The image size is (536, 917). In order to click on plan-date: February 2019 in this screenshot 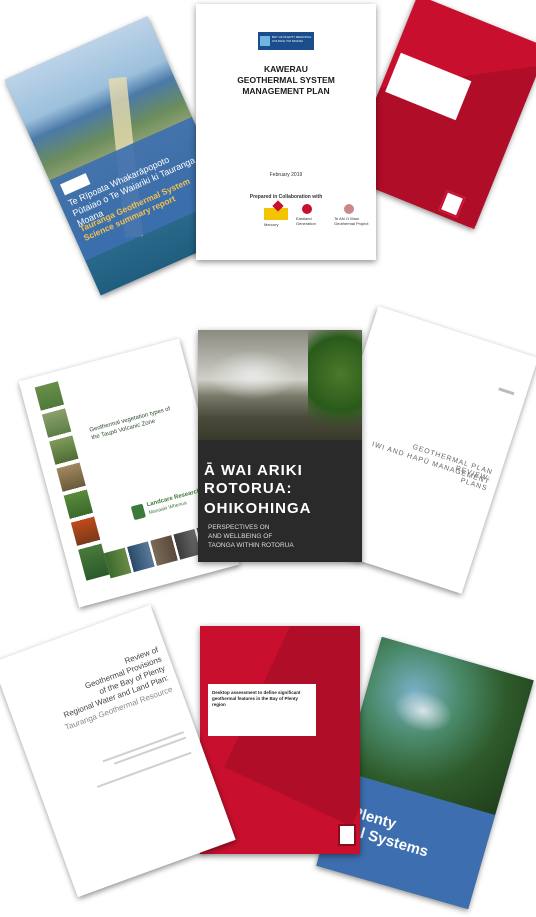, I will do `click(286, 175)`.